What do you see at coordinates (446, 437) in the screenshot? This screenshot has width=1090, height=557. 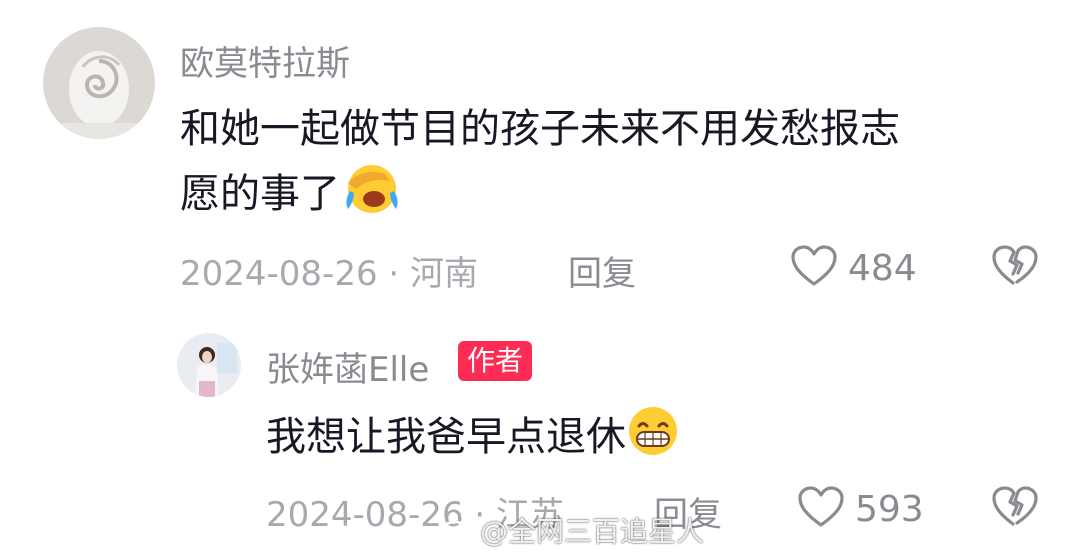 I see `reply-text-content: 我想让我爸早点退休` at bounding box center [446, 437].